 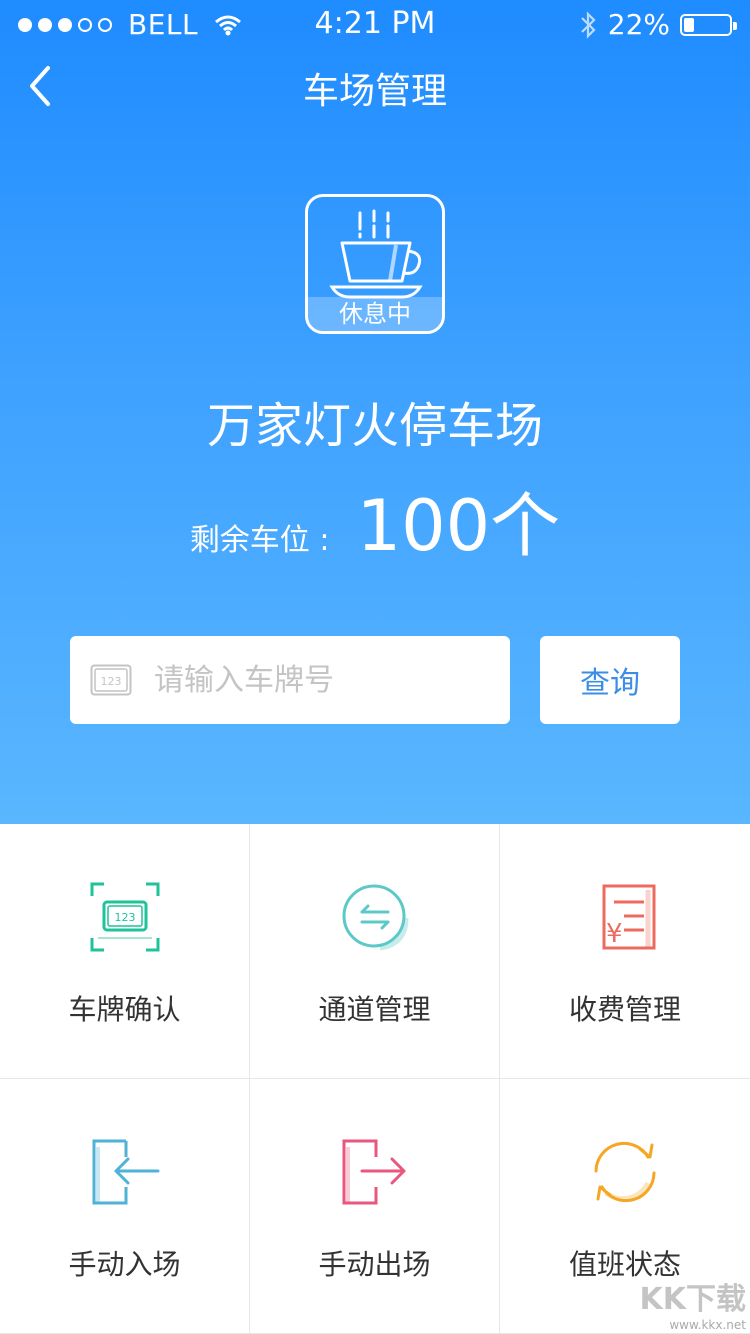 What do you see at coordinates (375, 24) in the screenshot?
I see `status-bar: BELL 4:21 PM 22%` at bounding box center [375, 24].